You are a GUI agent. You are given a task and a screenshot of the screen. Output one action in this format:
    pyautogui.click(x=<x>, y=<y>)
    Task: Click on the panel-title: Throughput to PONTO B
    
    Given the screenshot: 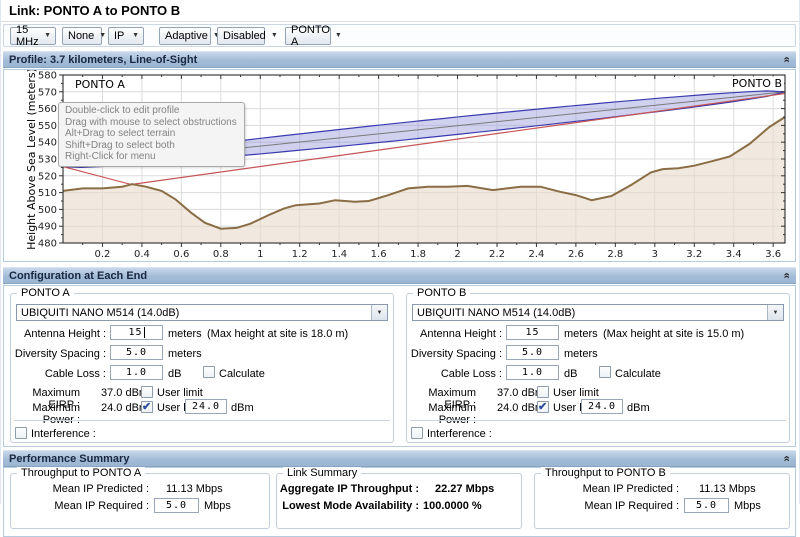 What is the action you would take?
    pyautogui.click(x=605, y=473)
    